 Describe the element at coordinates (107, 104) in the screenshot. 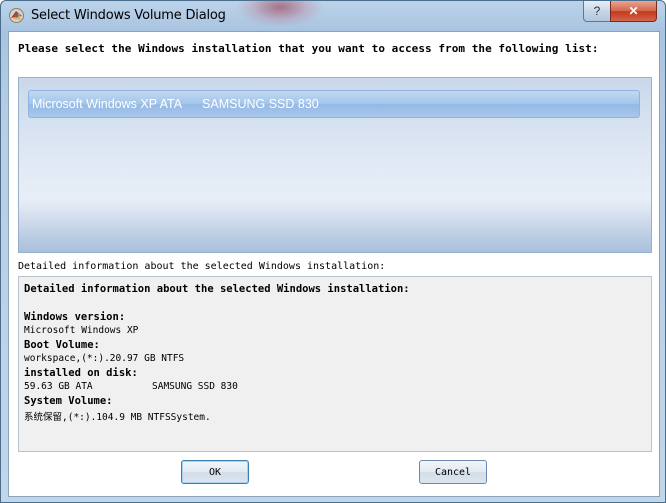

I see `installation-name: Microsoft Windows XP ATA` at that location.